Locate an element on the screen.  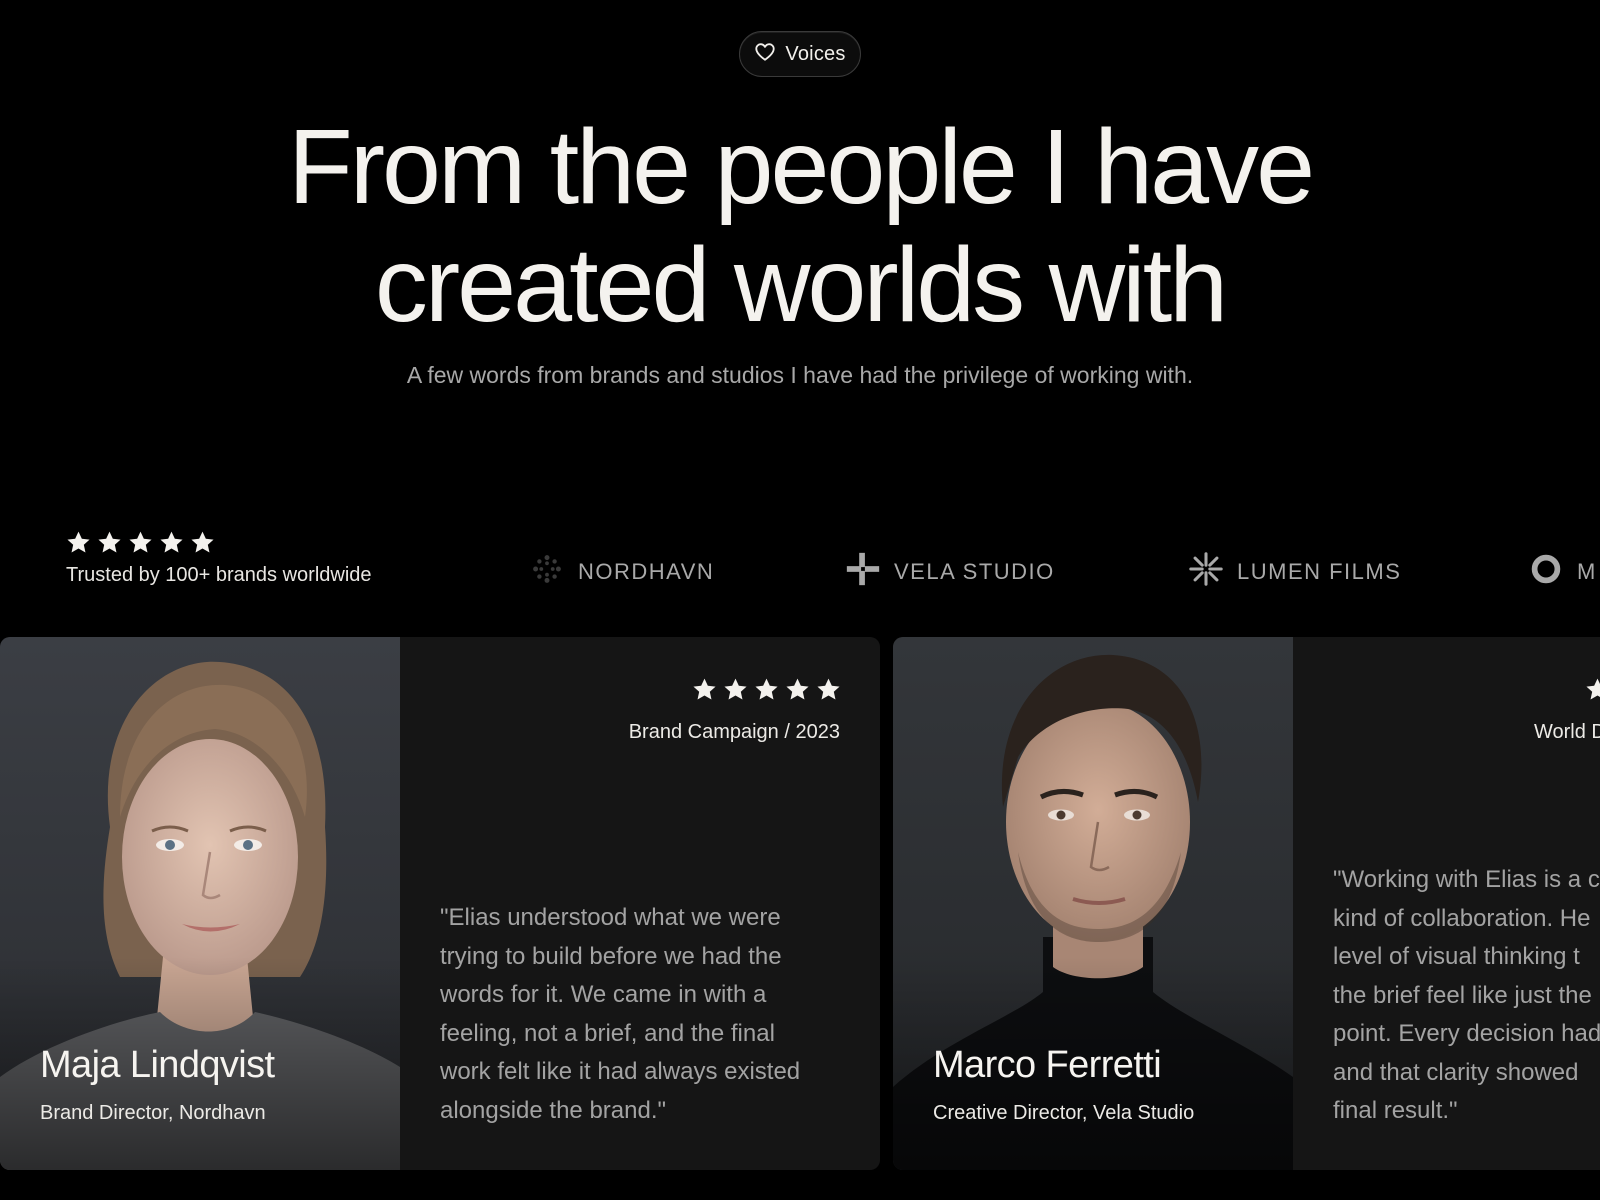
person-role: Creative Director, Vela Studio is located at coordinates (1064, 1113).